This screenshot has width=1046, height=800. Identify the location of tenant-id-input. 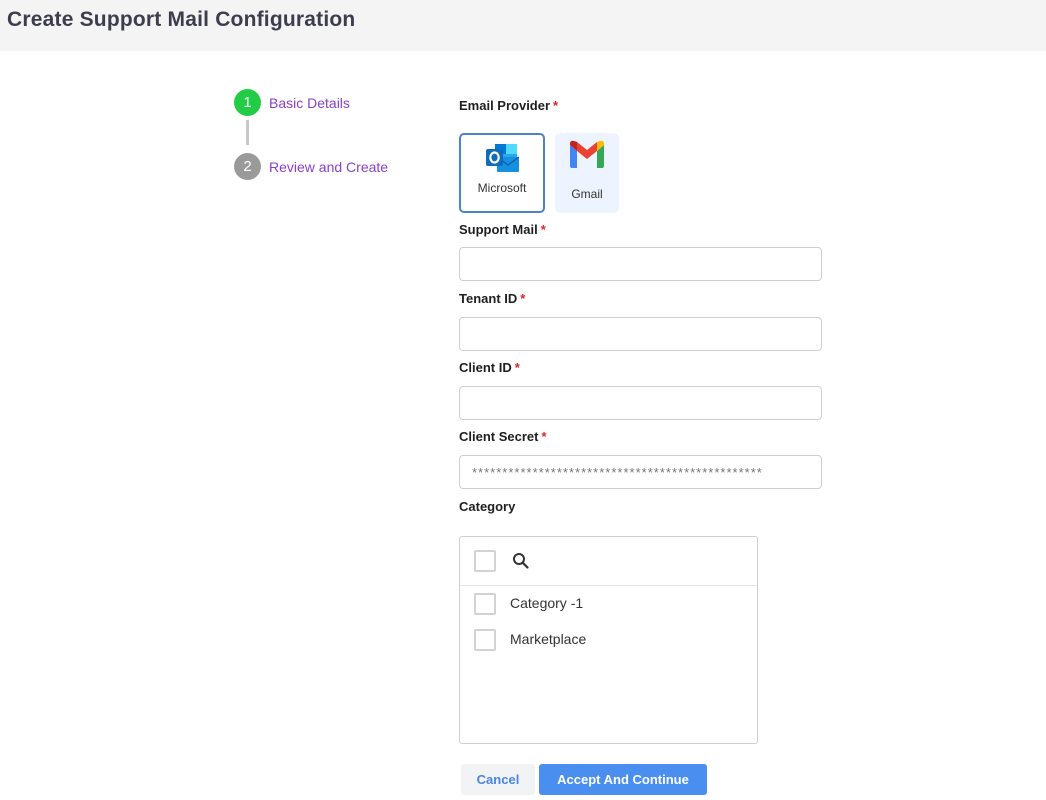
(640, 334).